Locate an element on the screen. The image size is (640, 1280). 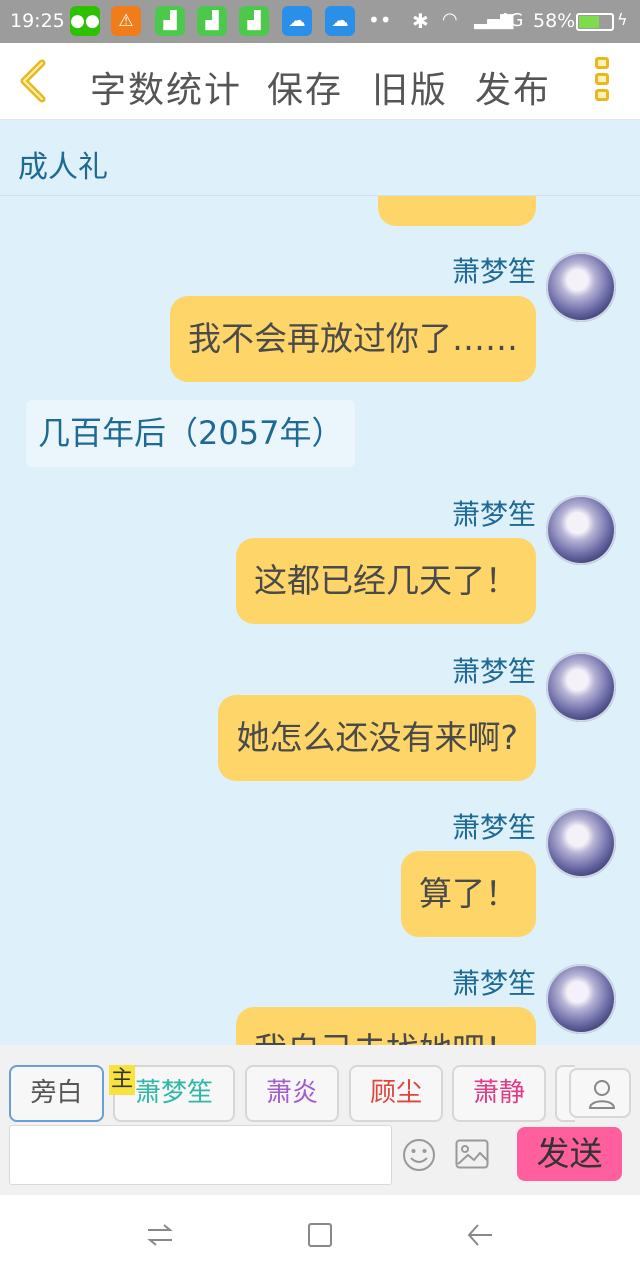
narration-message: 几百年后（2057年） is located at coordinates (191, 433).